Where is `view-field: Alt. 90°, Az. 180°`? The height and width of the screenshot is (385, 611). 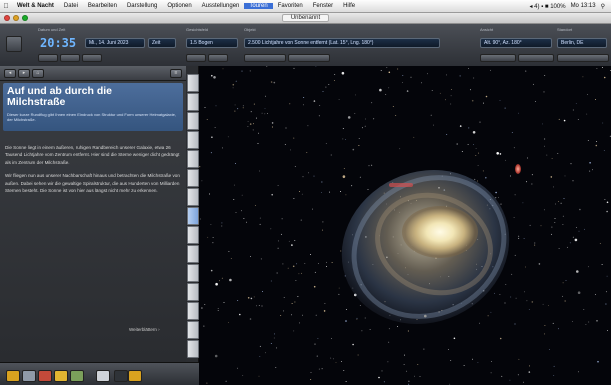 view-field: Alt. 90°, Az. 180° is located at coordinates (516, 43).